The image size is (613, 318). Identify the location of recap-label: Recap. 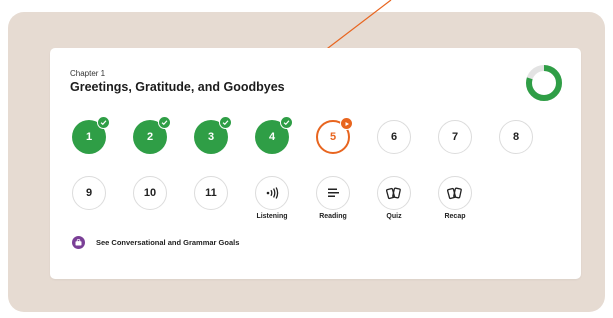
(455, 216).